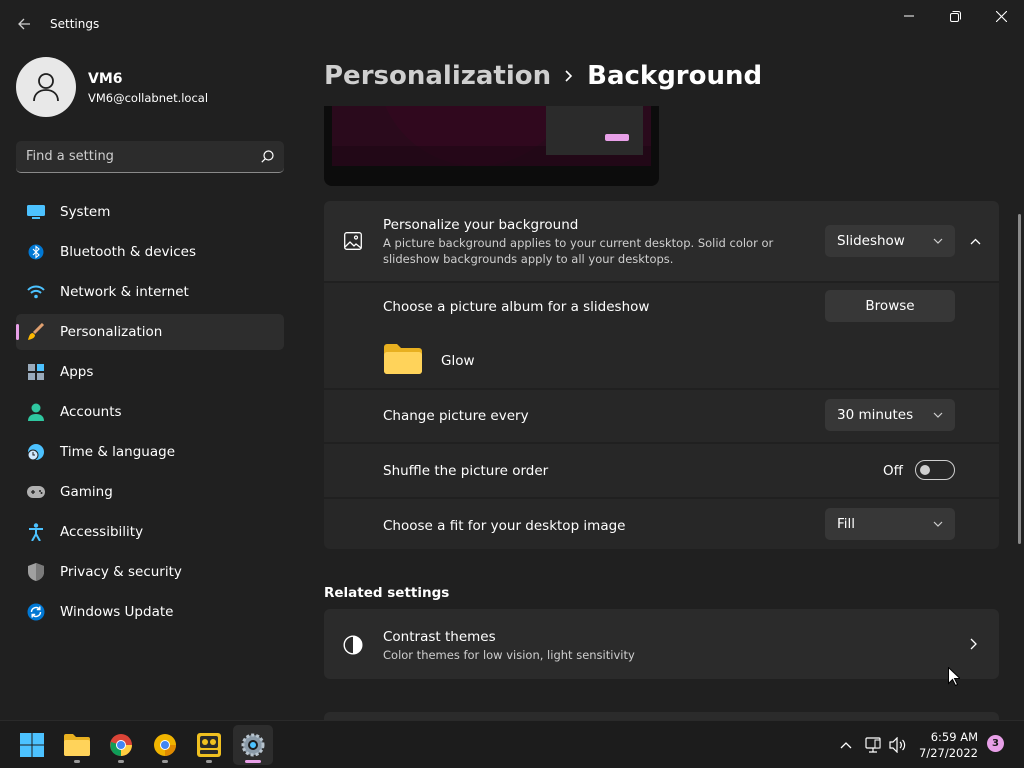 This screenshot has height=768, width=1024. I want to click on chrome-icon, so click(121, 745).